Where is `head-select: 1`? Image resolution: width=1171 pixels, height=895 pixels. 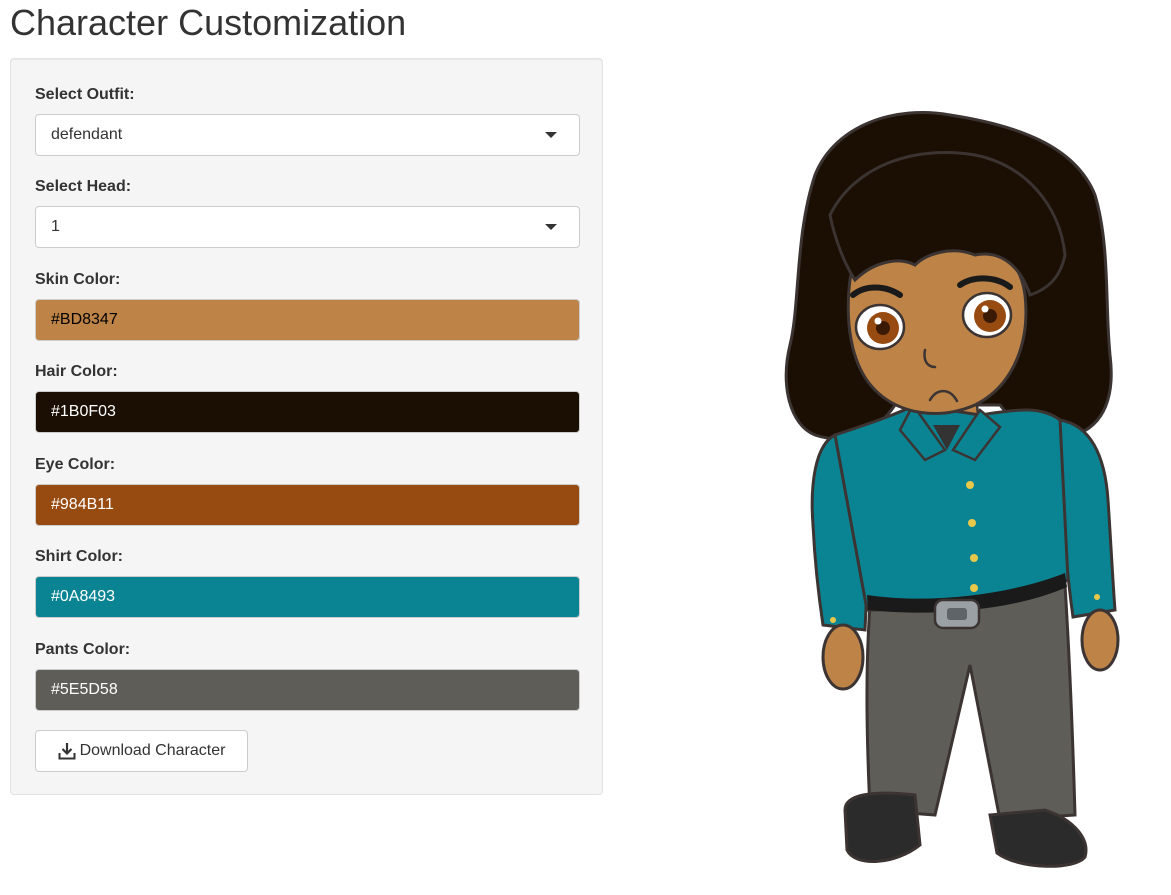
head-select: 1 is located at coordinates (307, 227).